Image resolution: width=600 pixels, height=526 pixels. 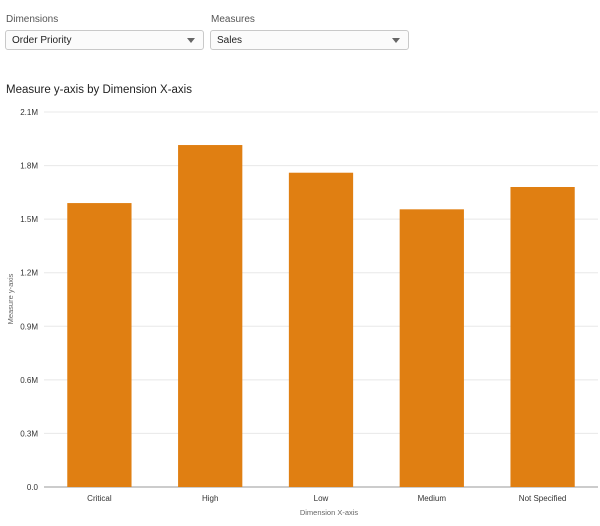 What do you see at coordinates (321, 329) in the screenshot?
I see `bar-low` at bounding box center [321, 329].